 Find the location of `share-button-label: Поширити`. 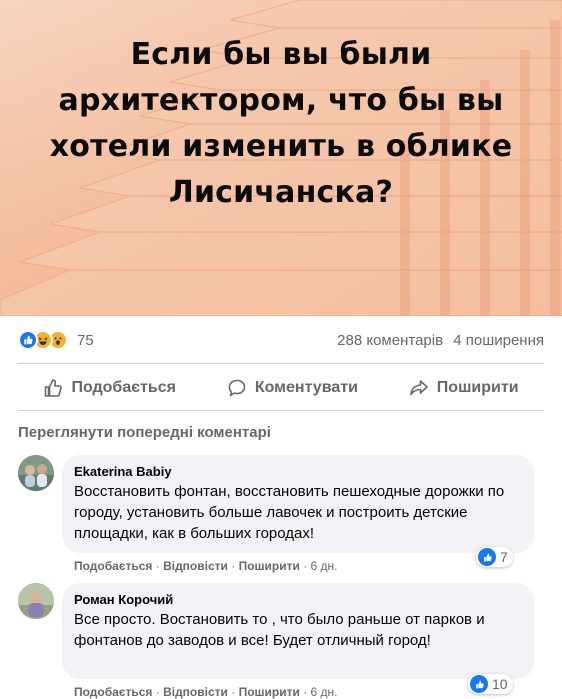

share-button-label: Поширити is located at coordinates (477, 387).